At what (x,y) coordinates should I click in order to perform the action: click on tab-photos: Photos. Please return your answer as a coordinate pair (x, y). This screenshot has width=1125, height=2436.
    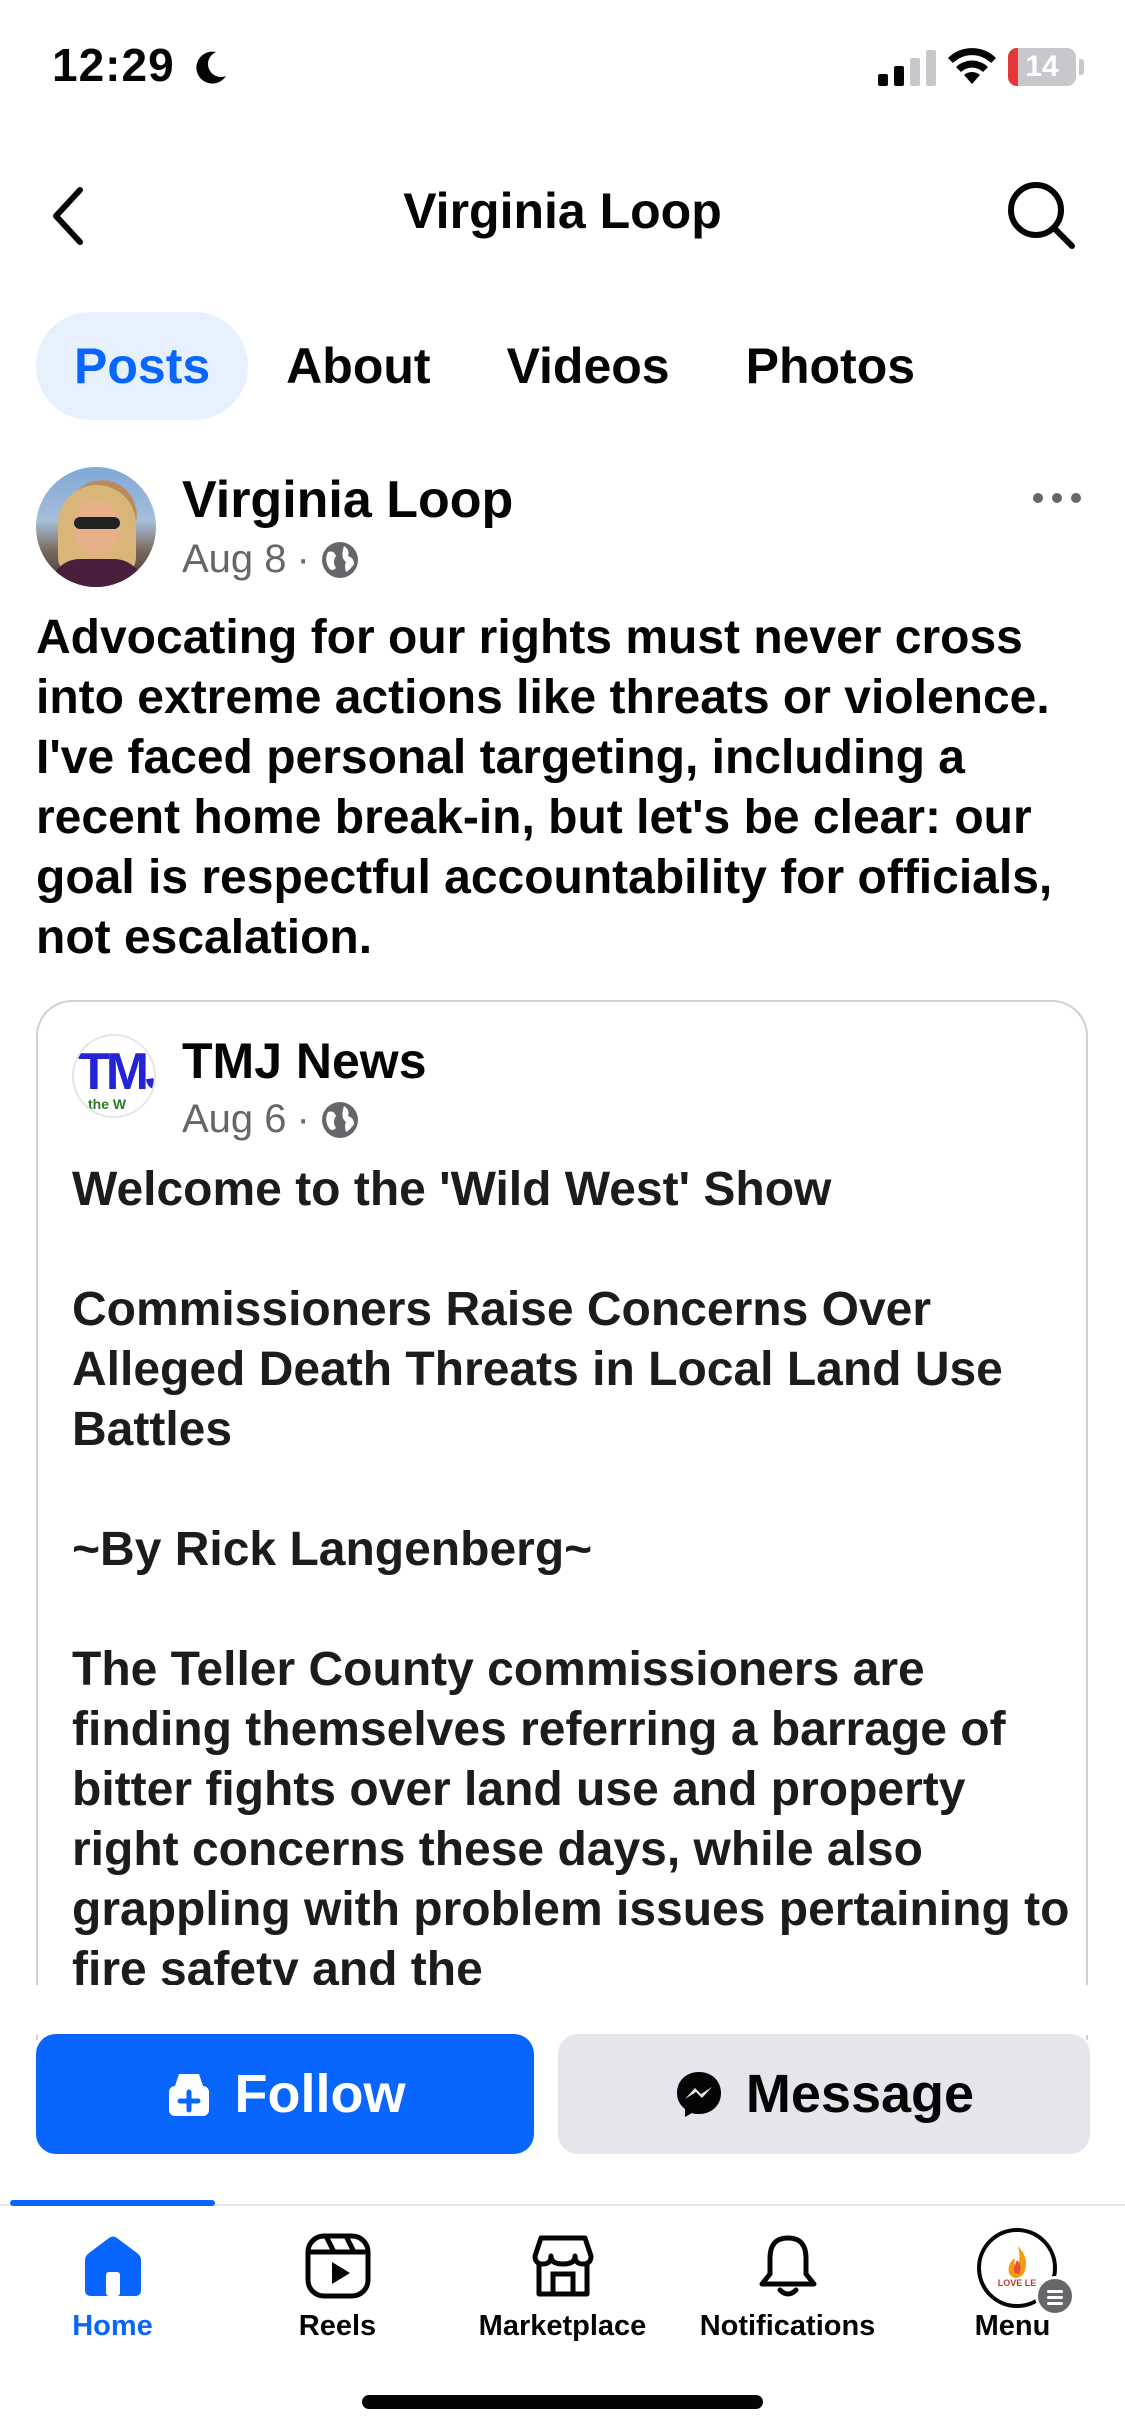
    Looking at the image, I should click on (830, 366).